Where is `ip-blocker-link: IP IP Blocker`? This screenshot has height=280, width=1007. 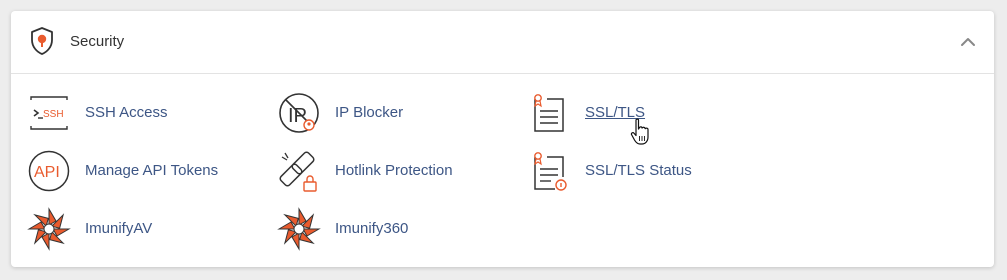 ip-blocker-link: IP IP Blocker is located at coordinates (362, 113).